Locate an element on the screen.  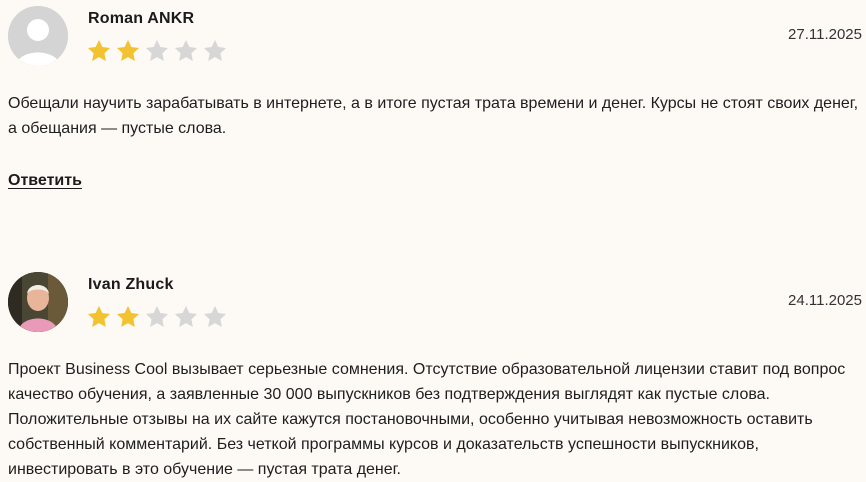
review-author-name: Ivan Zhuck is located at coordinates (131, 284).